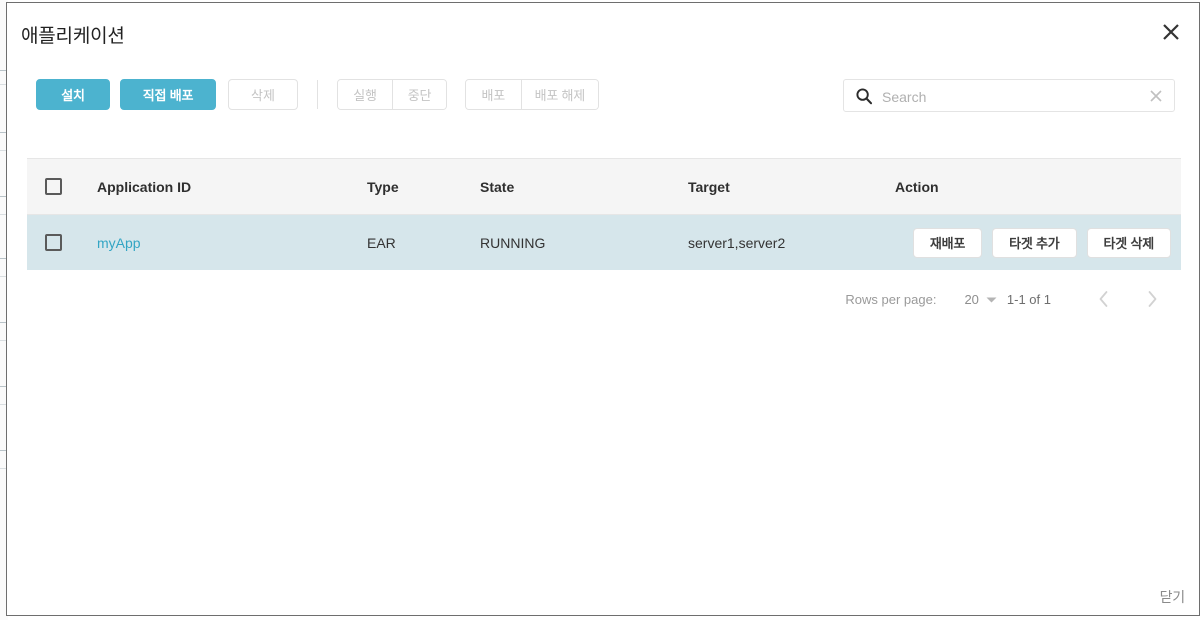 This screenshot has width=1204, height=620. What do you see at coordinates (1014, 96) in the screenshot?
I see `search-input` at bounding box center [1014, 96].